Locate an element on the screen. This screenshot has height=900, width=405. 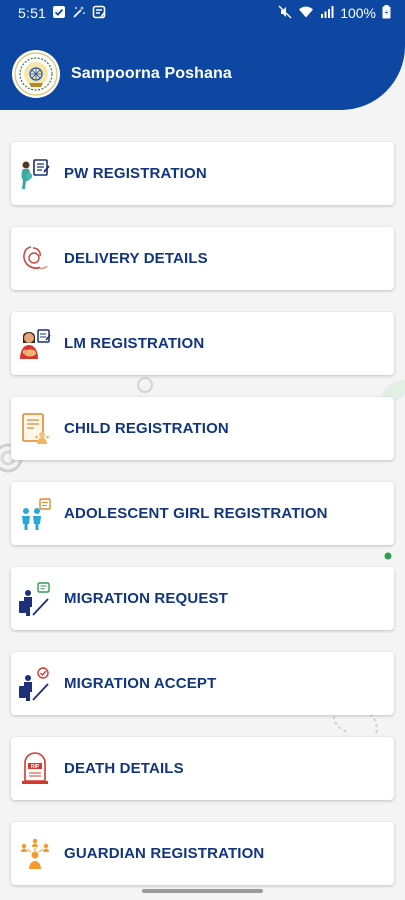
gesture-navigation-bar is located at coordinates (202, 891).